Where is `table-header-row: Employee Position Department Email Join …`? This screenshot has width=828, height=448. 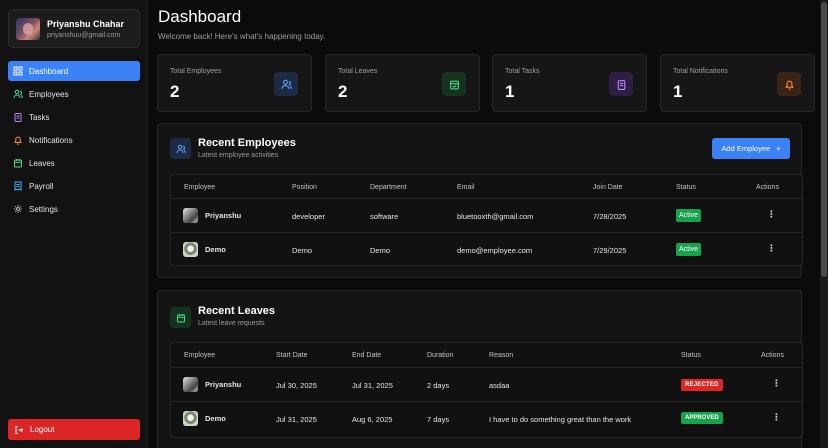 table-header-row: Employee Position Department Email Join … is located at coordinates (486, 187).